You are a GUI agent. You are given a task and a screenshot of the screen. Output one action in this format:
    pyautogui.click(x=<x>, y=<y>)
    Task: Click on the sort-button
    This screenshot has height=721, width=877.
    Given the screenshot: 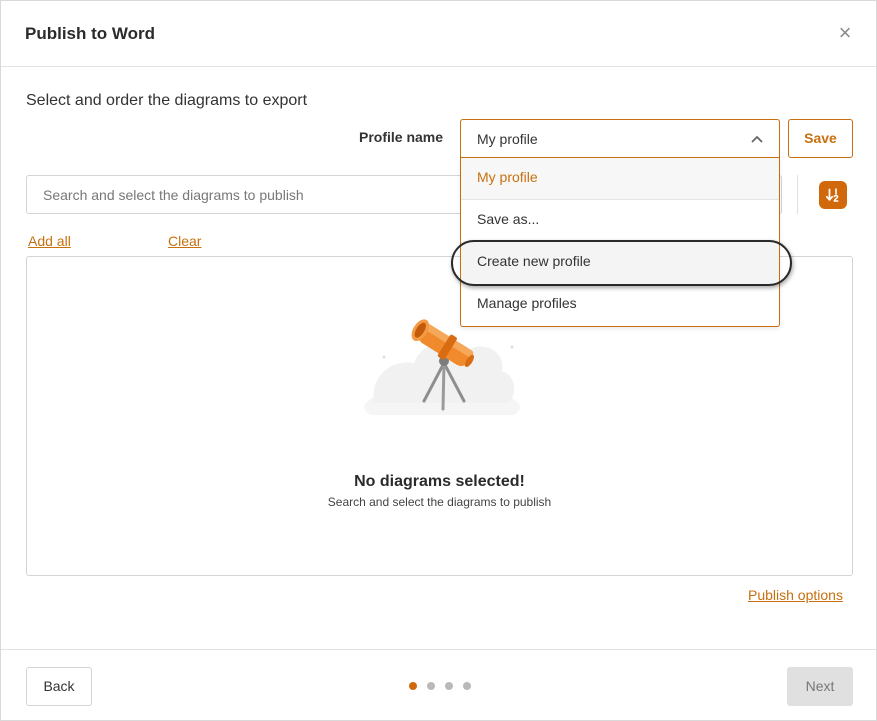 What is the action you would take?
    pyautogui.click(x=833, y=195)
    